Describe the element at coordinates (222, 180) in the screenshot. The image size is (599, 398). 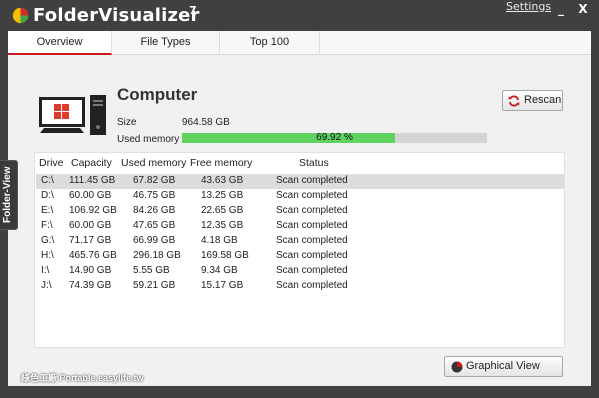
I see `cell-free-memory: 43.63 GB` at that location.